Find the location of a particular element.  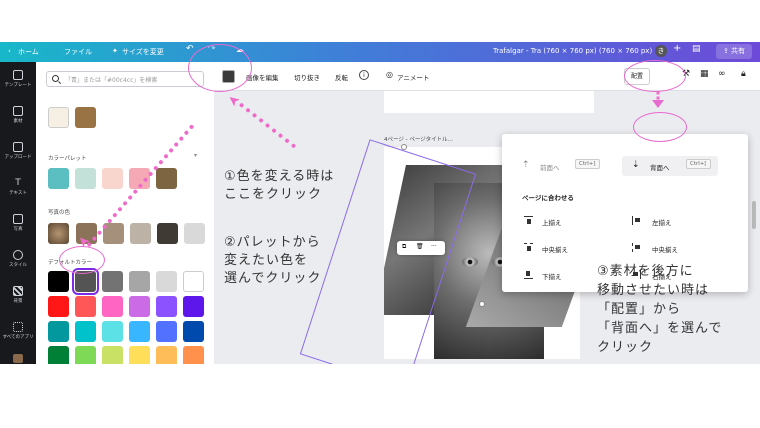

rotate-handle is located at coordinates (482, 304).